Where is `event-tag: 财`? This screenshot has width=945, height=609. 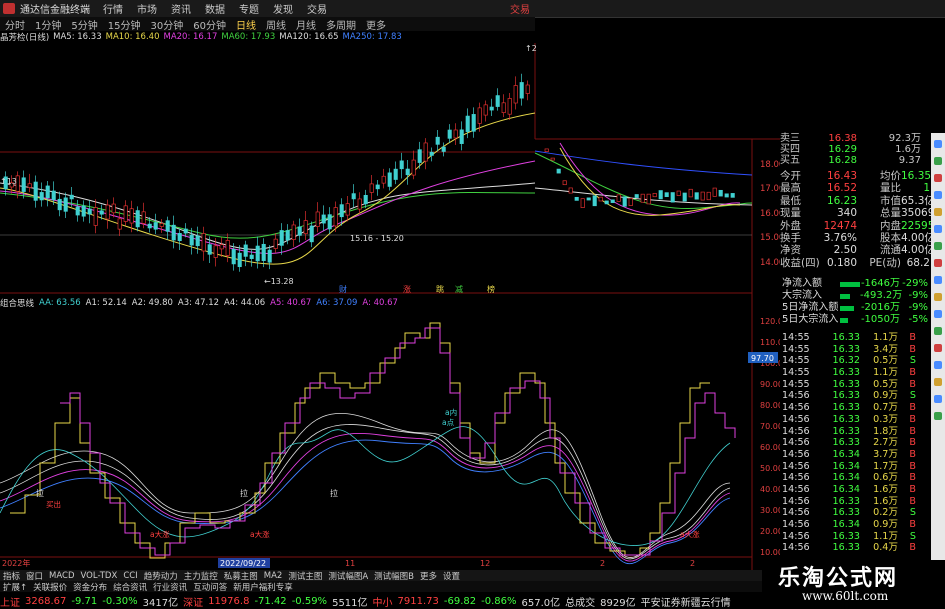
event-tag: 财 is located at coordinates (343, 289).